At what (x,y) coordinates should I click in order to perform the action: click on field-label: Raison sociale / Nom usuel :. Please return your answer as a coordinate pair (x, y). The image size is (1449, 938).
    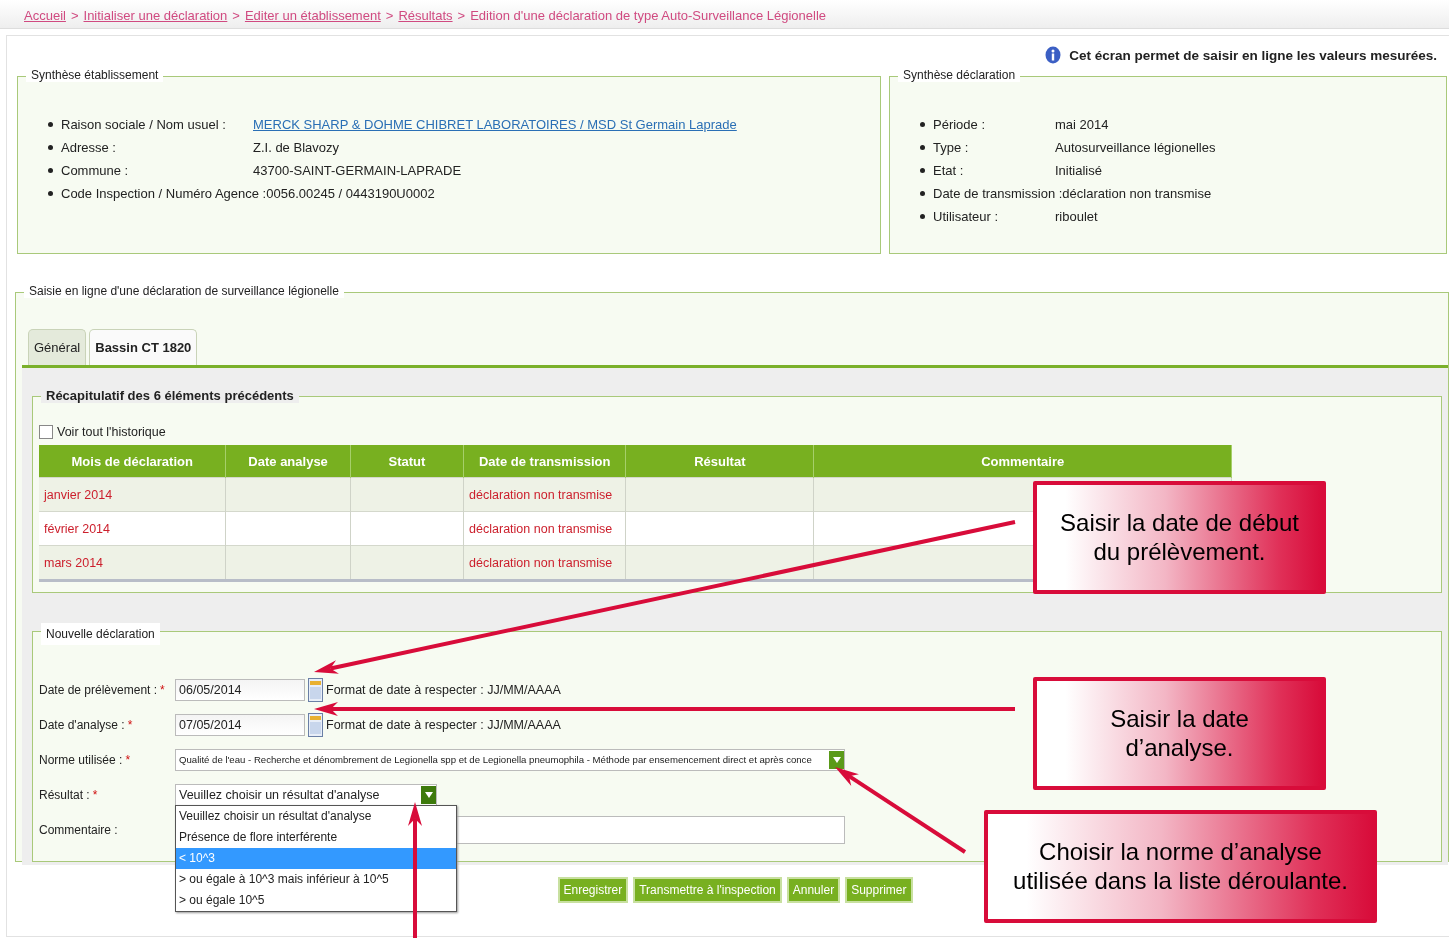
    Looking at the image, I should click on (144, 124).